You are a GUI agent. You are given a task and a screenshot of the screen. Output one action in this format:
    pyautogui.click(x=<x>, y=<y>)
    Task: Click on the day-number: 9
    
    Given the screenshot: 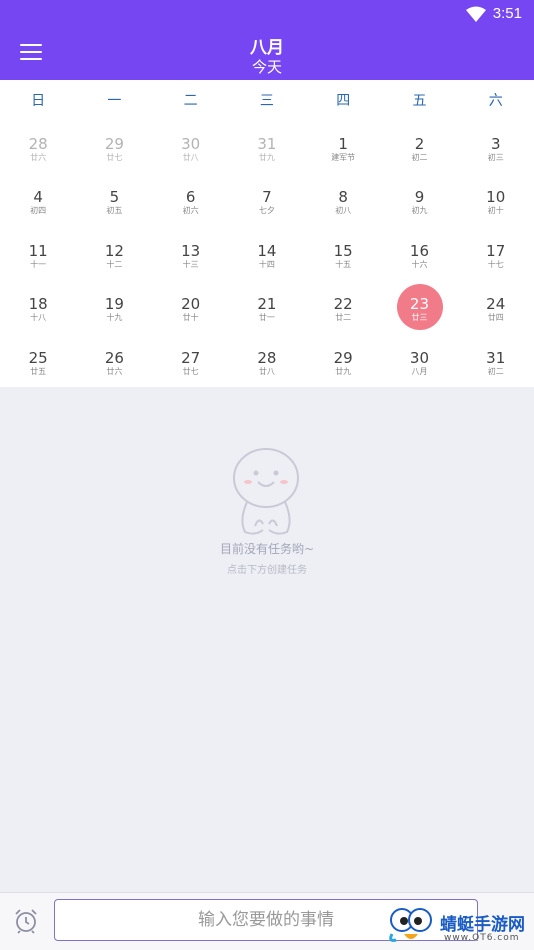 What is the action you would take?
    pyautogui.click(x=419, y=197)
    